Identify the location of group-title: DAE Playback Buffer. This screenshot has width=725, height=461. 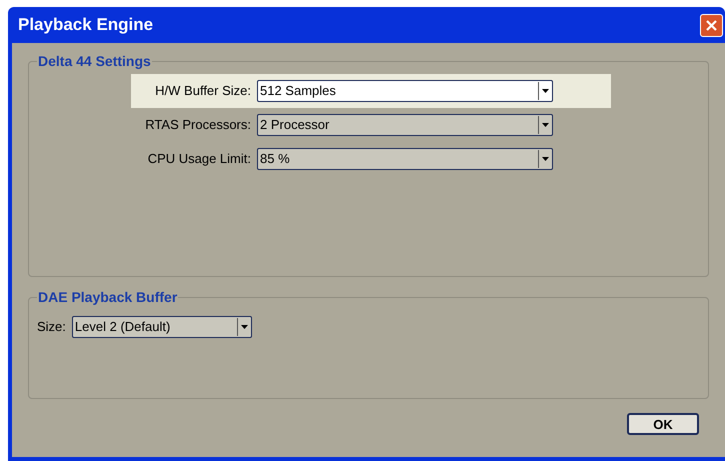
(107, 297).